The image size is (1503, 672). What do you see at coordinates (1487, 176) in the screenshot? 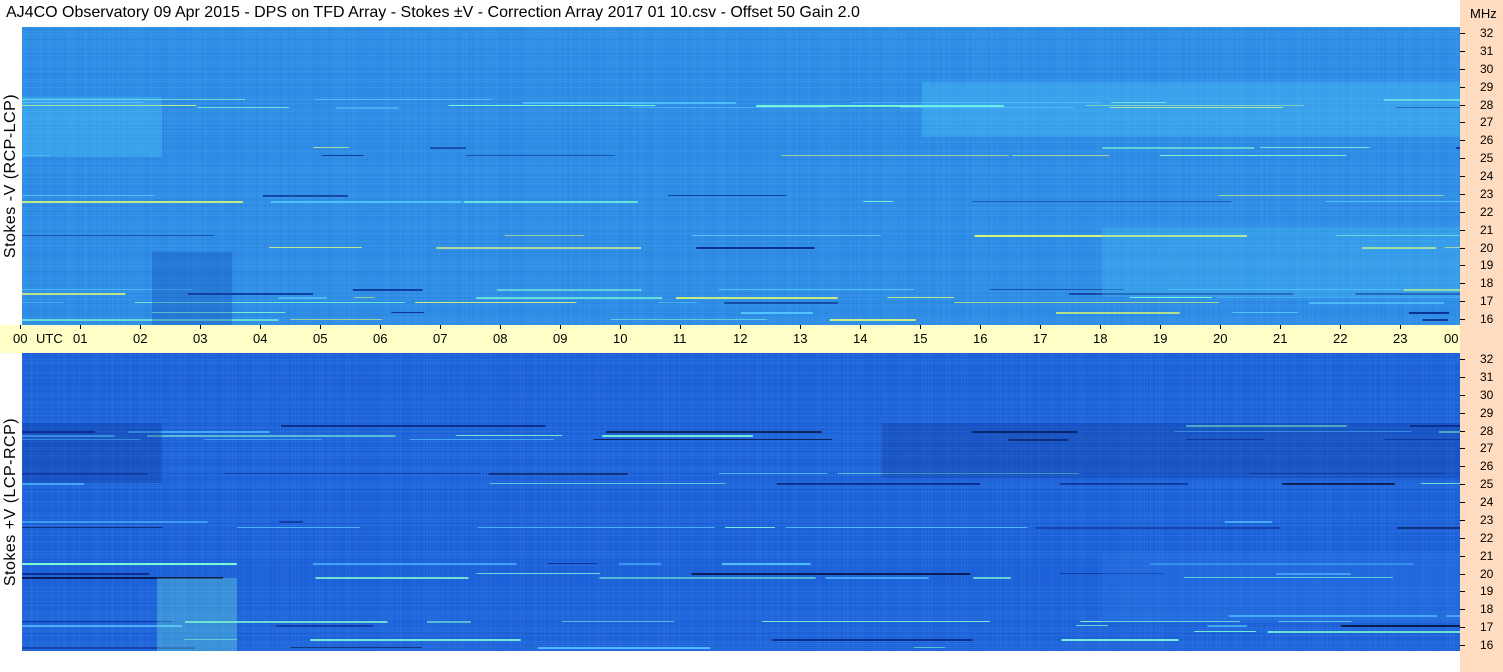
I see `frequency-tick-label: 24` at bounding box center [1487, 176].